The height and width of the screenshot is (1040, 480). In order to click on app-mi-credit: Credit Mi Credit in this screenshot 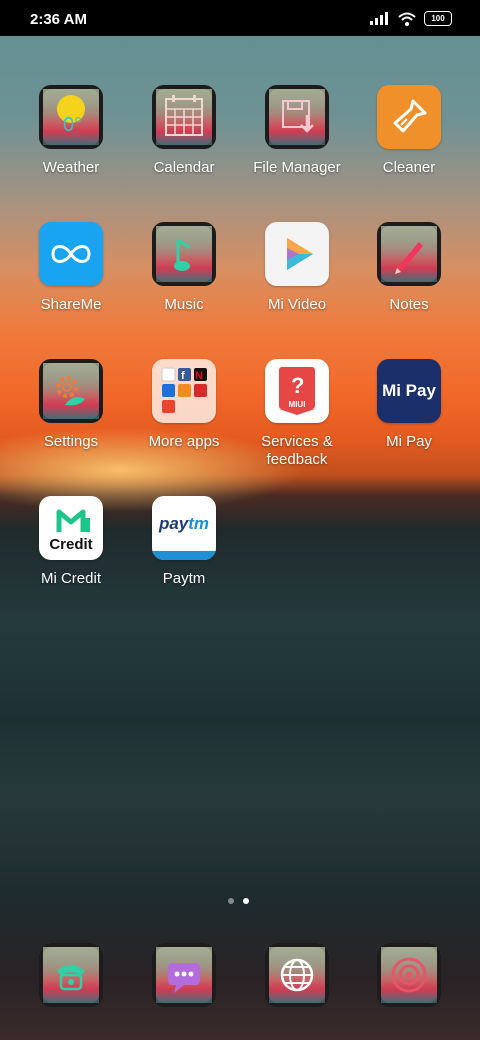, I will do `click(71, 542)`.